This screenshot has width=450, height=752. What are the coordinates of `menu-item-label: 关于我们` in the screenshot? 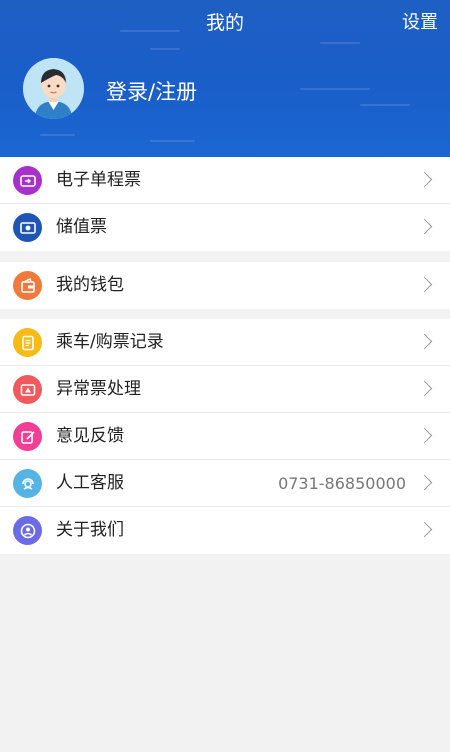 It's located at (90, 530).